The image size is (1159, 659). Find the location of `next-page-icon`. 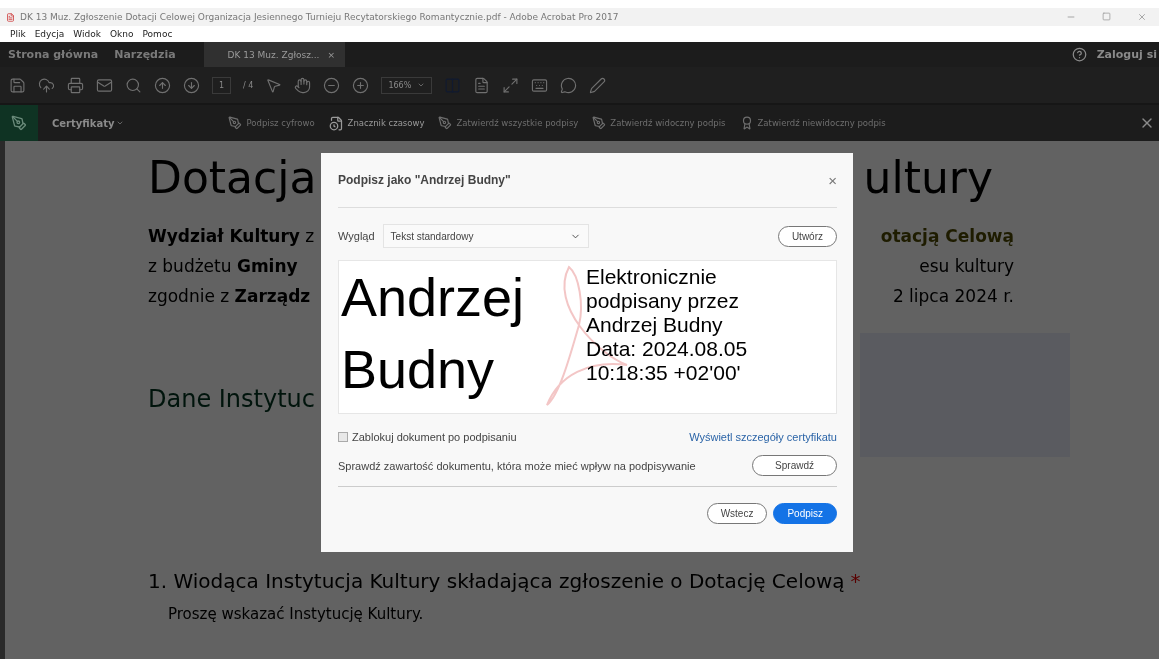

next-page-icon is located at coordinates (191, 85).